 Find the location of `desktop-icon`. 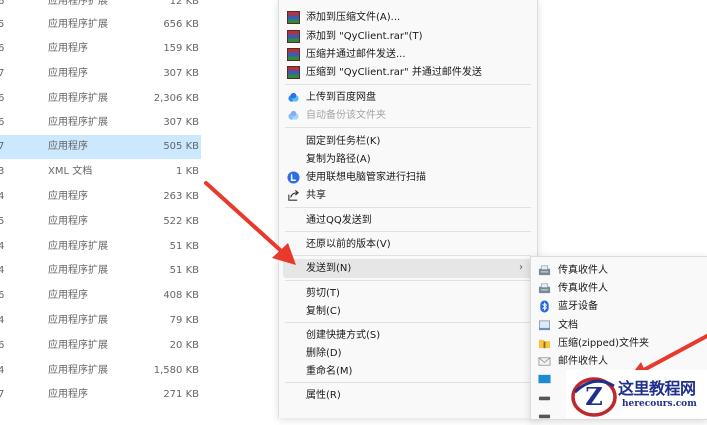

desktop-icon is located at coordinates (544, 379).